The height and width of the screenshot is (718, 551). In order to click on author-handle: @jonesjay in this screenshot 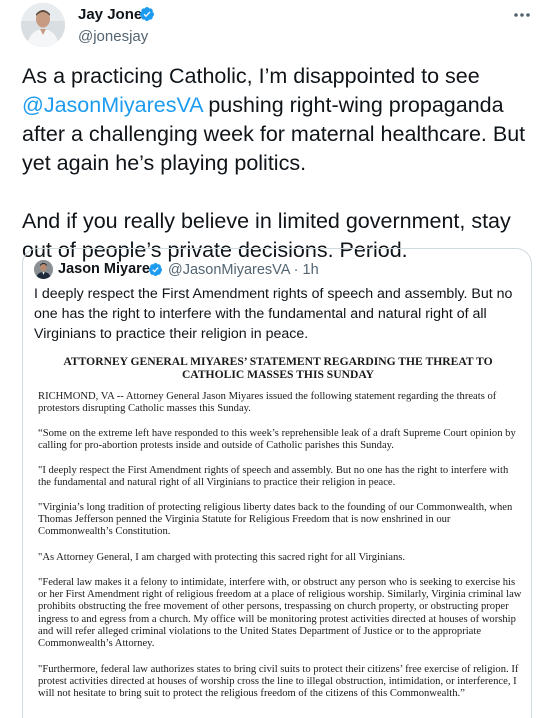, I will do `click(113, 36)`.